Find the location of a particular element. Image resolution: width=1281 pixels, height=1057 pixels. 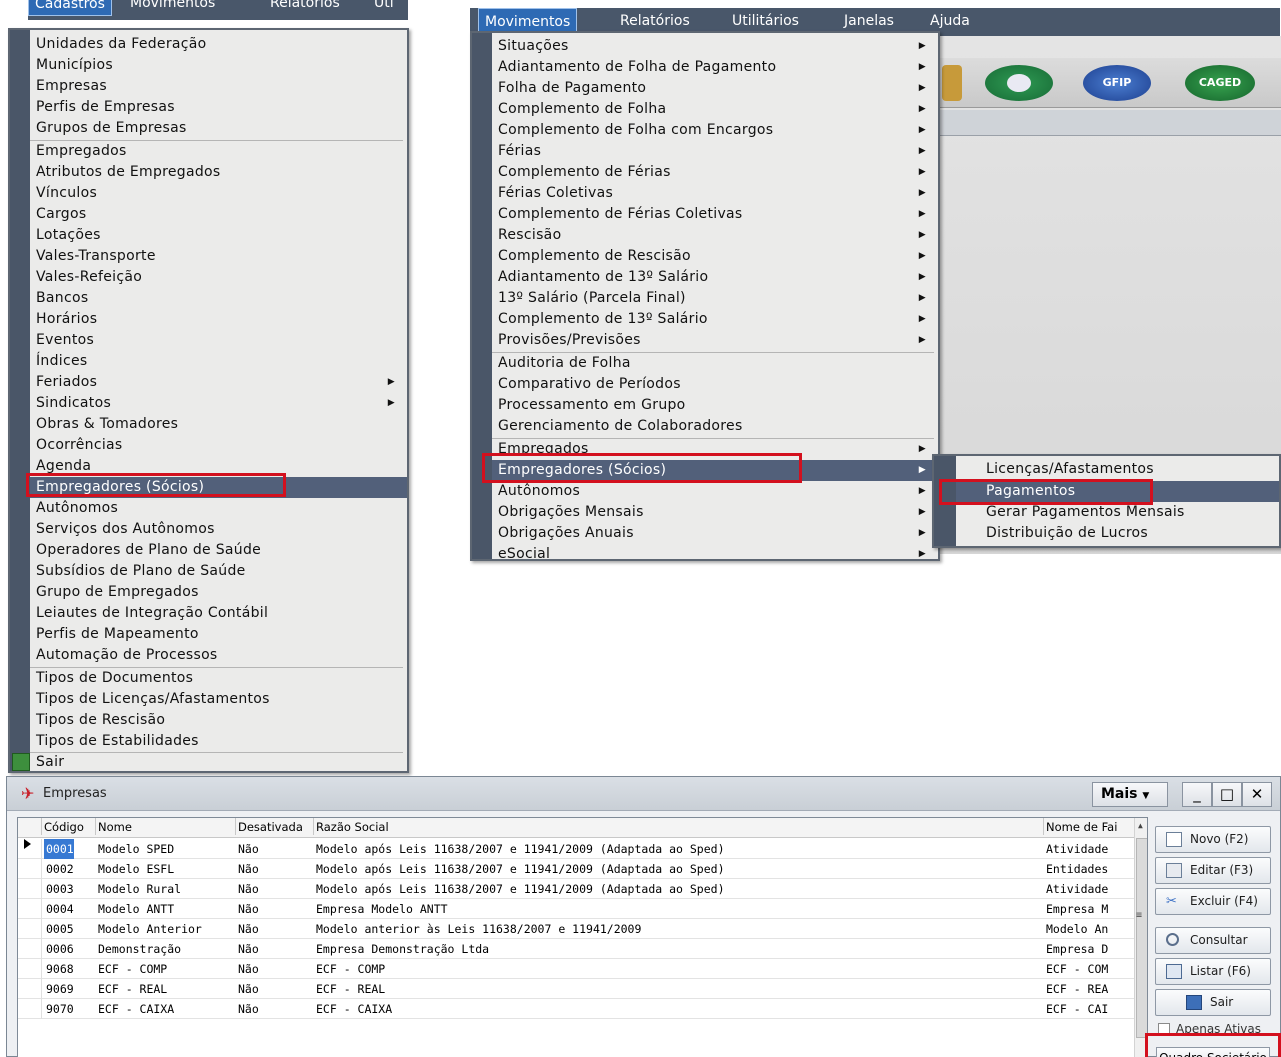

vertical-scrollbar: ▲ ≡ is located at coordinates (1140, 937).